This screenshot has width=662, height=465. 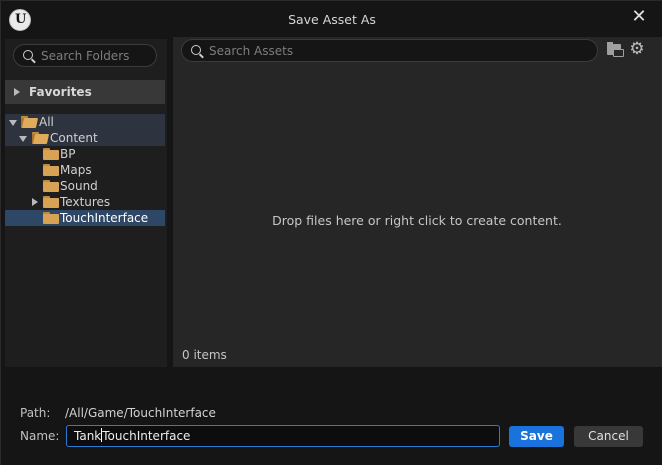 What do you see at coordinates (79, 186) in the screenshot?
I see `tree-item-label: Sound` at bounding box center [79, 186].